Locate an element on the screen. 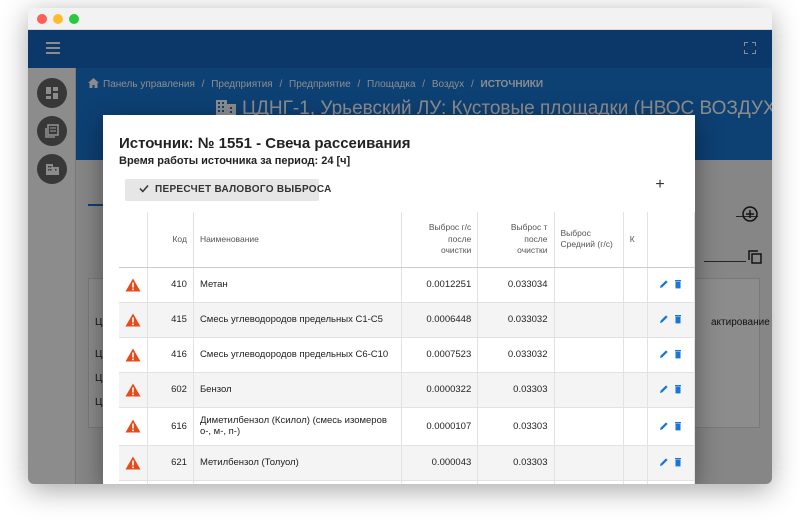  close-window-button is located at coordinates (42, 19).